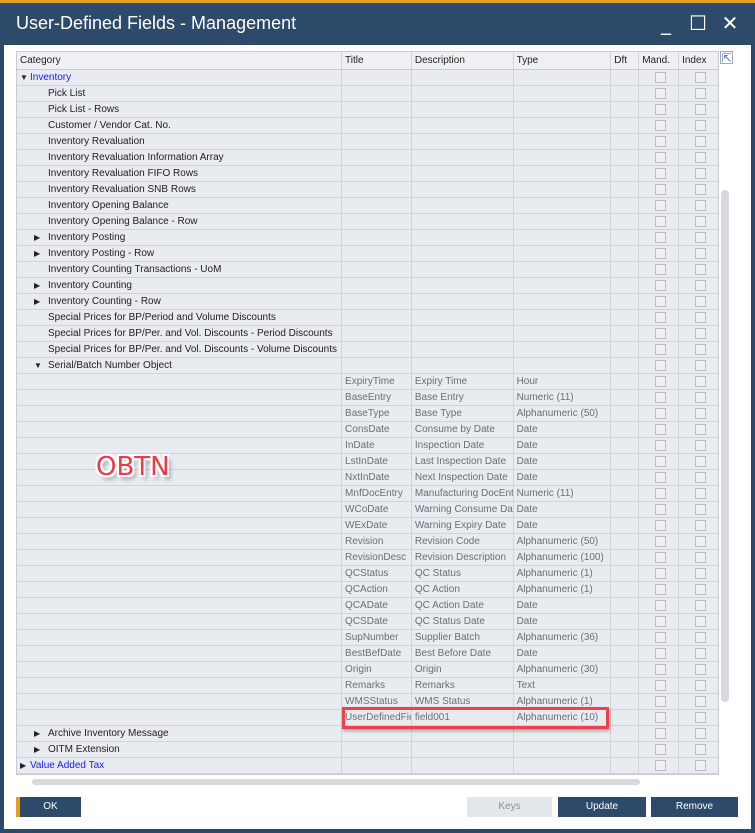 The image size is (755, 833). Describe the element at coordinates (367, 270) in the screenshot. I see `category-row: Inventory Counting Transactions - UoM` at that location.